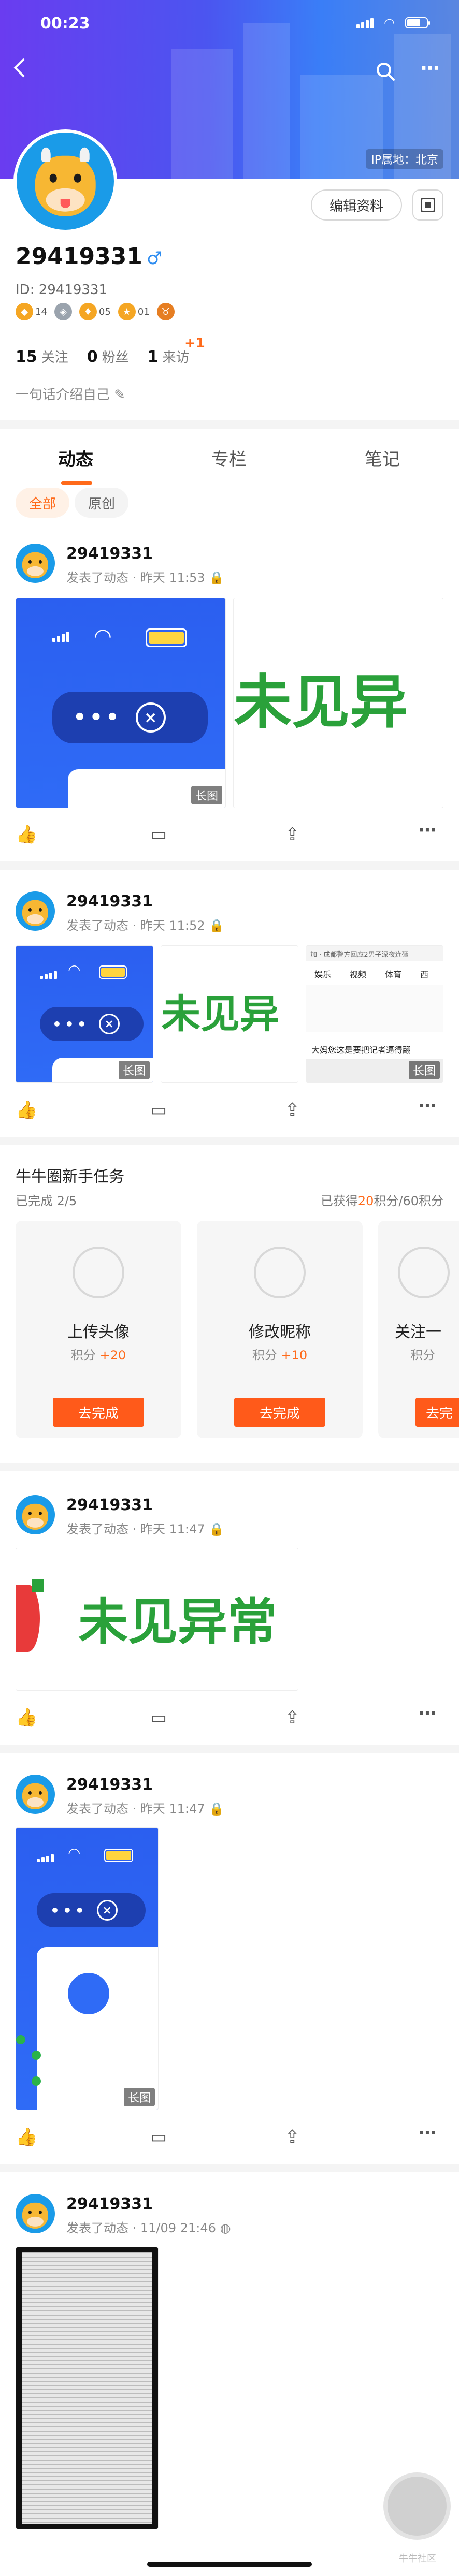  I want to click on profile-stats: 15 关注 0 粉丝 1 来访, so click(103, 356).